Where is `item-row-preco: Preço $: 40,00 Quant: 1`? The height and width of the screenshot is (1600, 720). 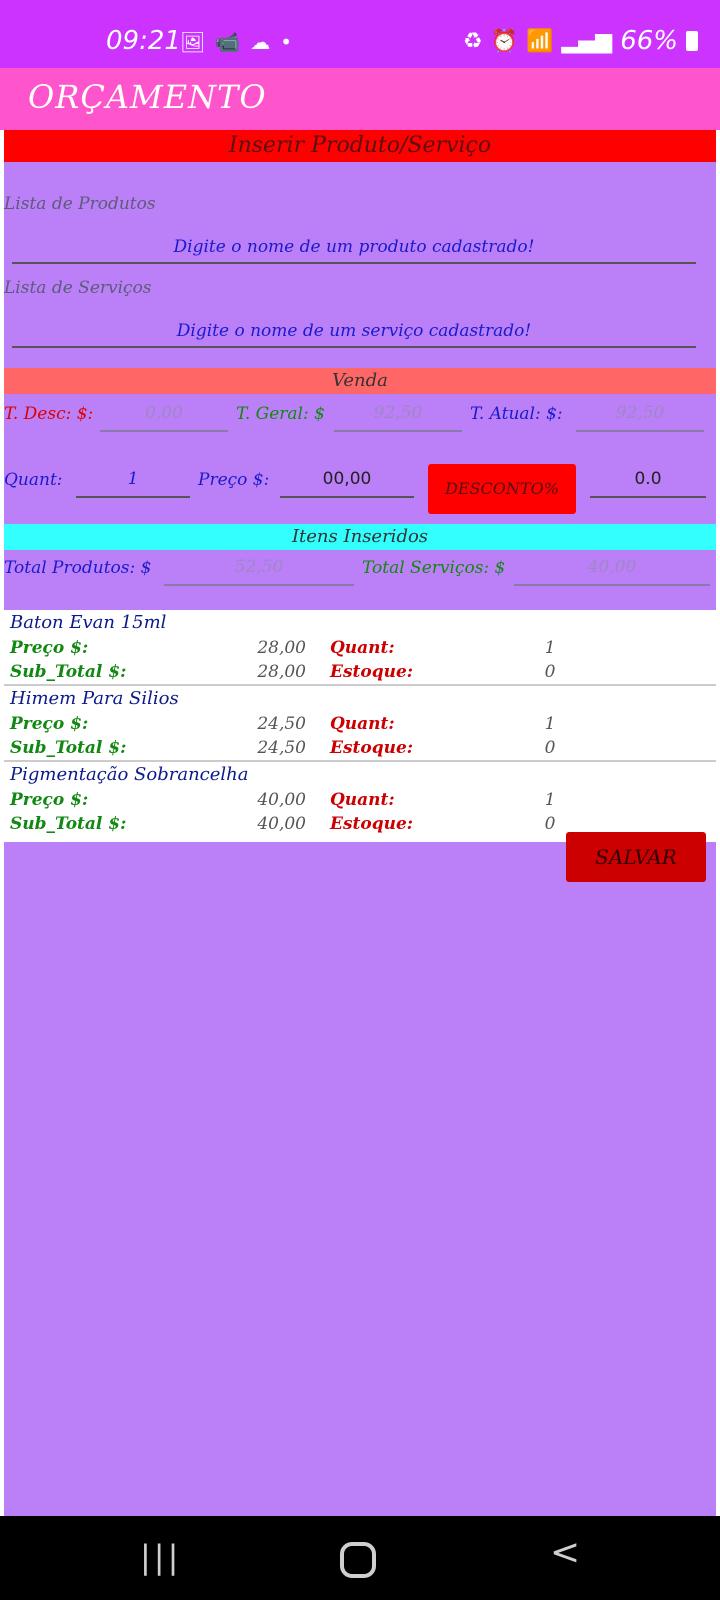 item-row-preco: Preço $: 40,00 Quant: 1 is located at coordinates (360, 801).